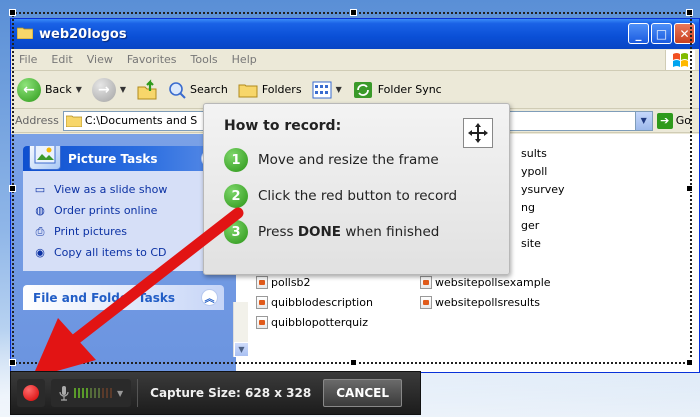 The height and width of the screenshot is (417, 700). What do you see at coordinates (83, 34) in the screenshot?
I see `window-title: web20logos` at bounding box center [83, 34].